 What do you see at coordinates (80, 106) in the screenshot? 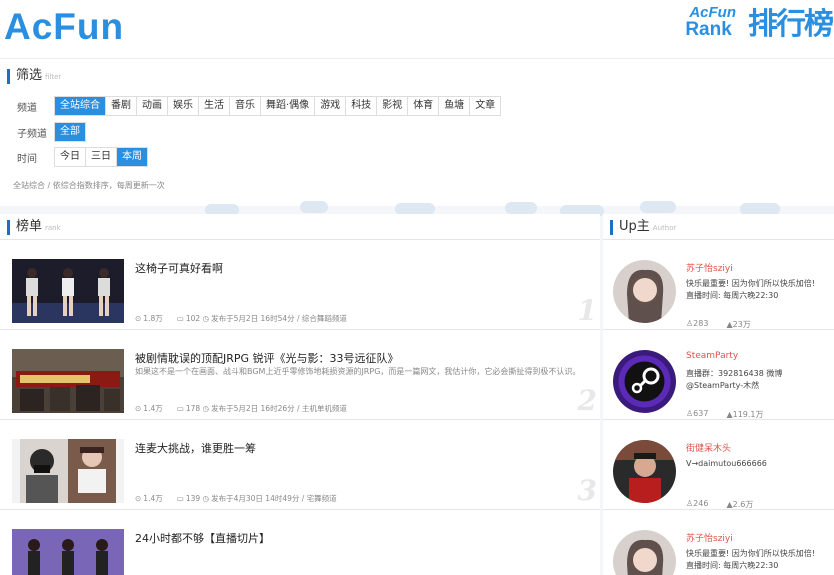
I see `channel-option: 全站综合` at bounding box center [80, 106].